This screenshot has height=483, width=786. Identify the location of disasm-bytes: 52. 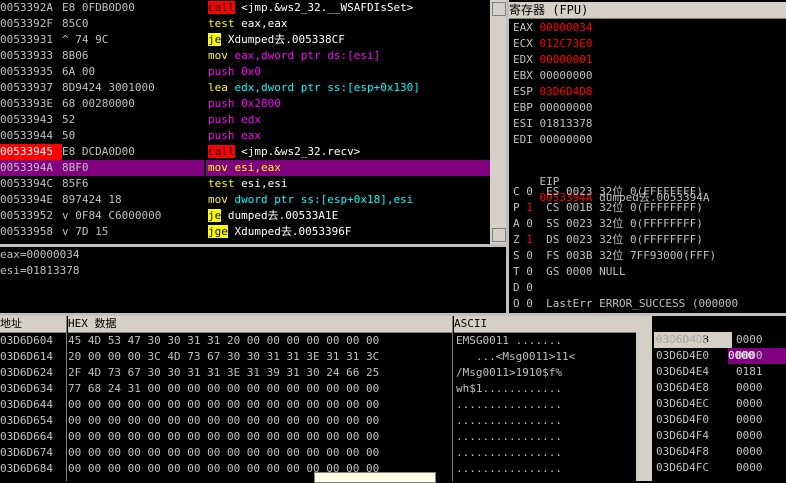
(69, 119).